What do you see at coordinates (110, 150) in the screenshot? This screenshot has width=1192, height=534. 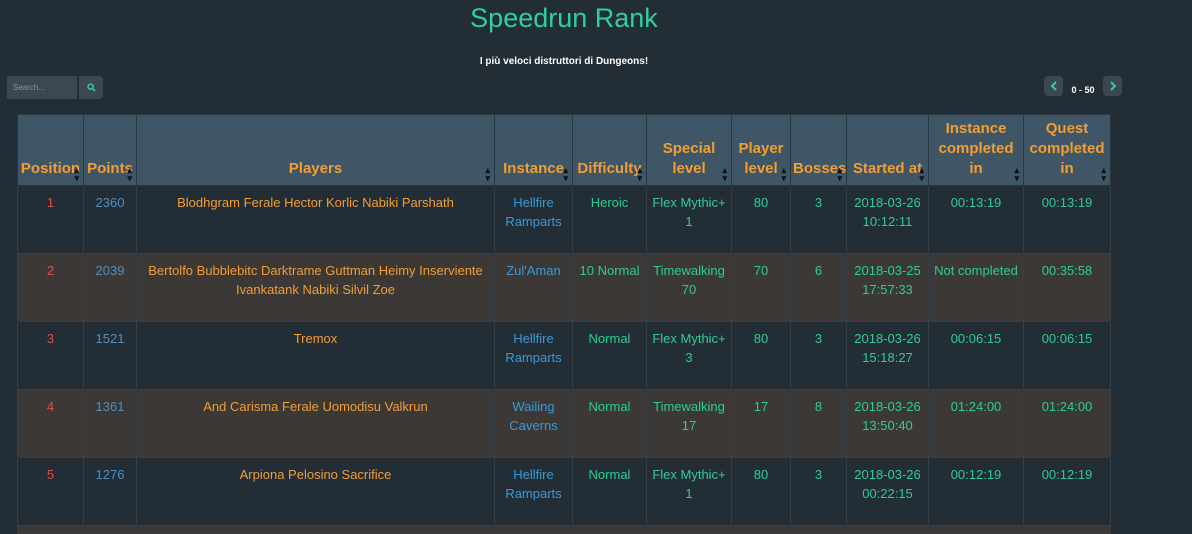 I see `column-header-points: Points ▴ ▾` at bounding box center [110, 150].